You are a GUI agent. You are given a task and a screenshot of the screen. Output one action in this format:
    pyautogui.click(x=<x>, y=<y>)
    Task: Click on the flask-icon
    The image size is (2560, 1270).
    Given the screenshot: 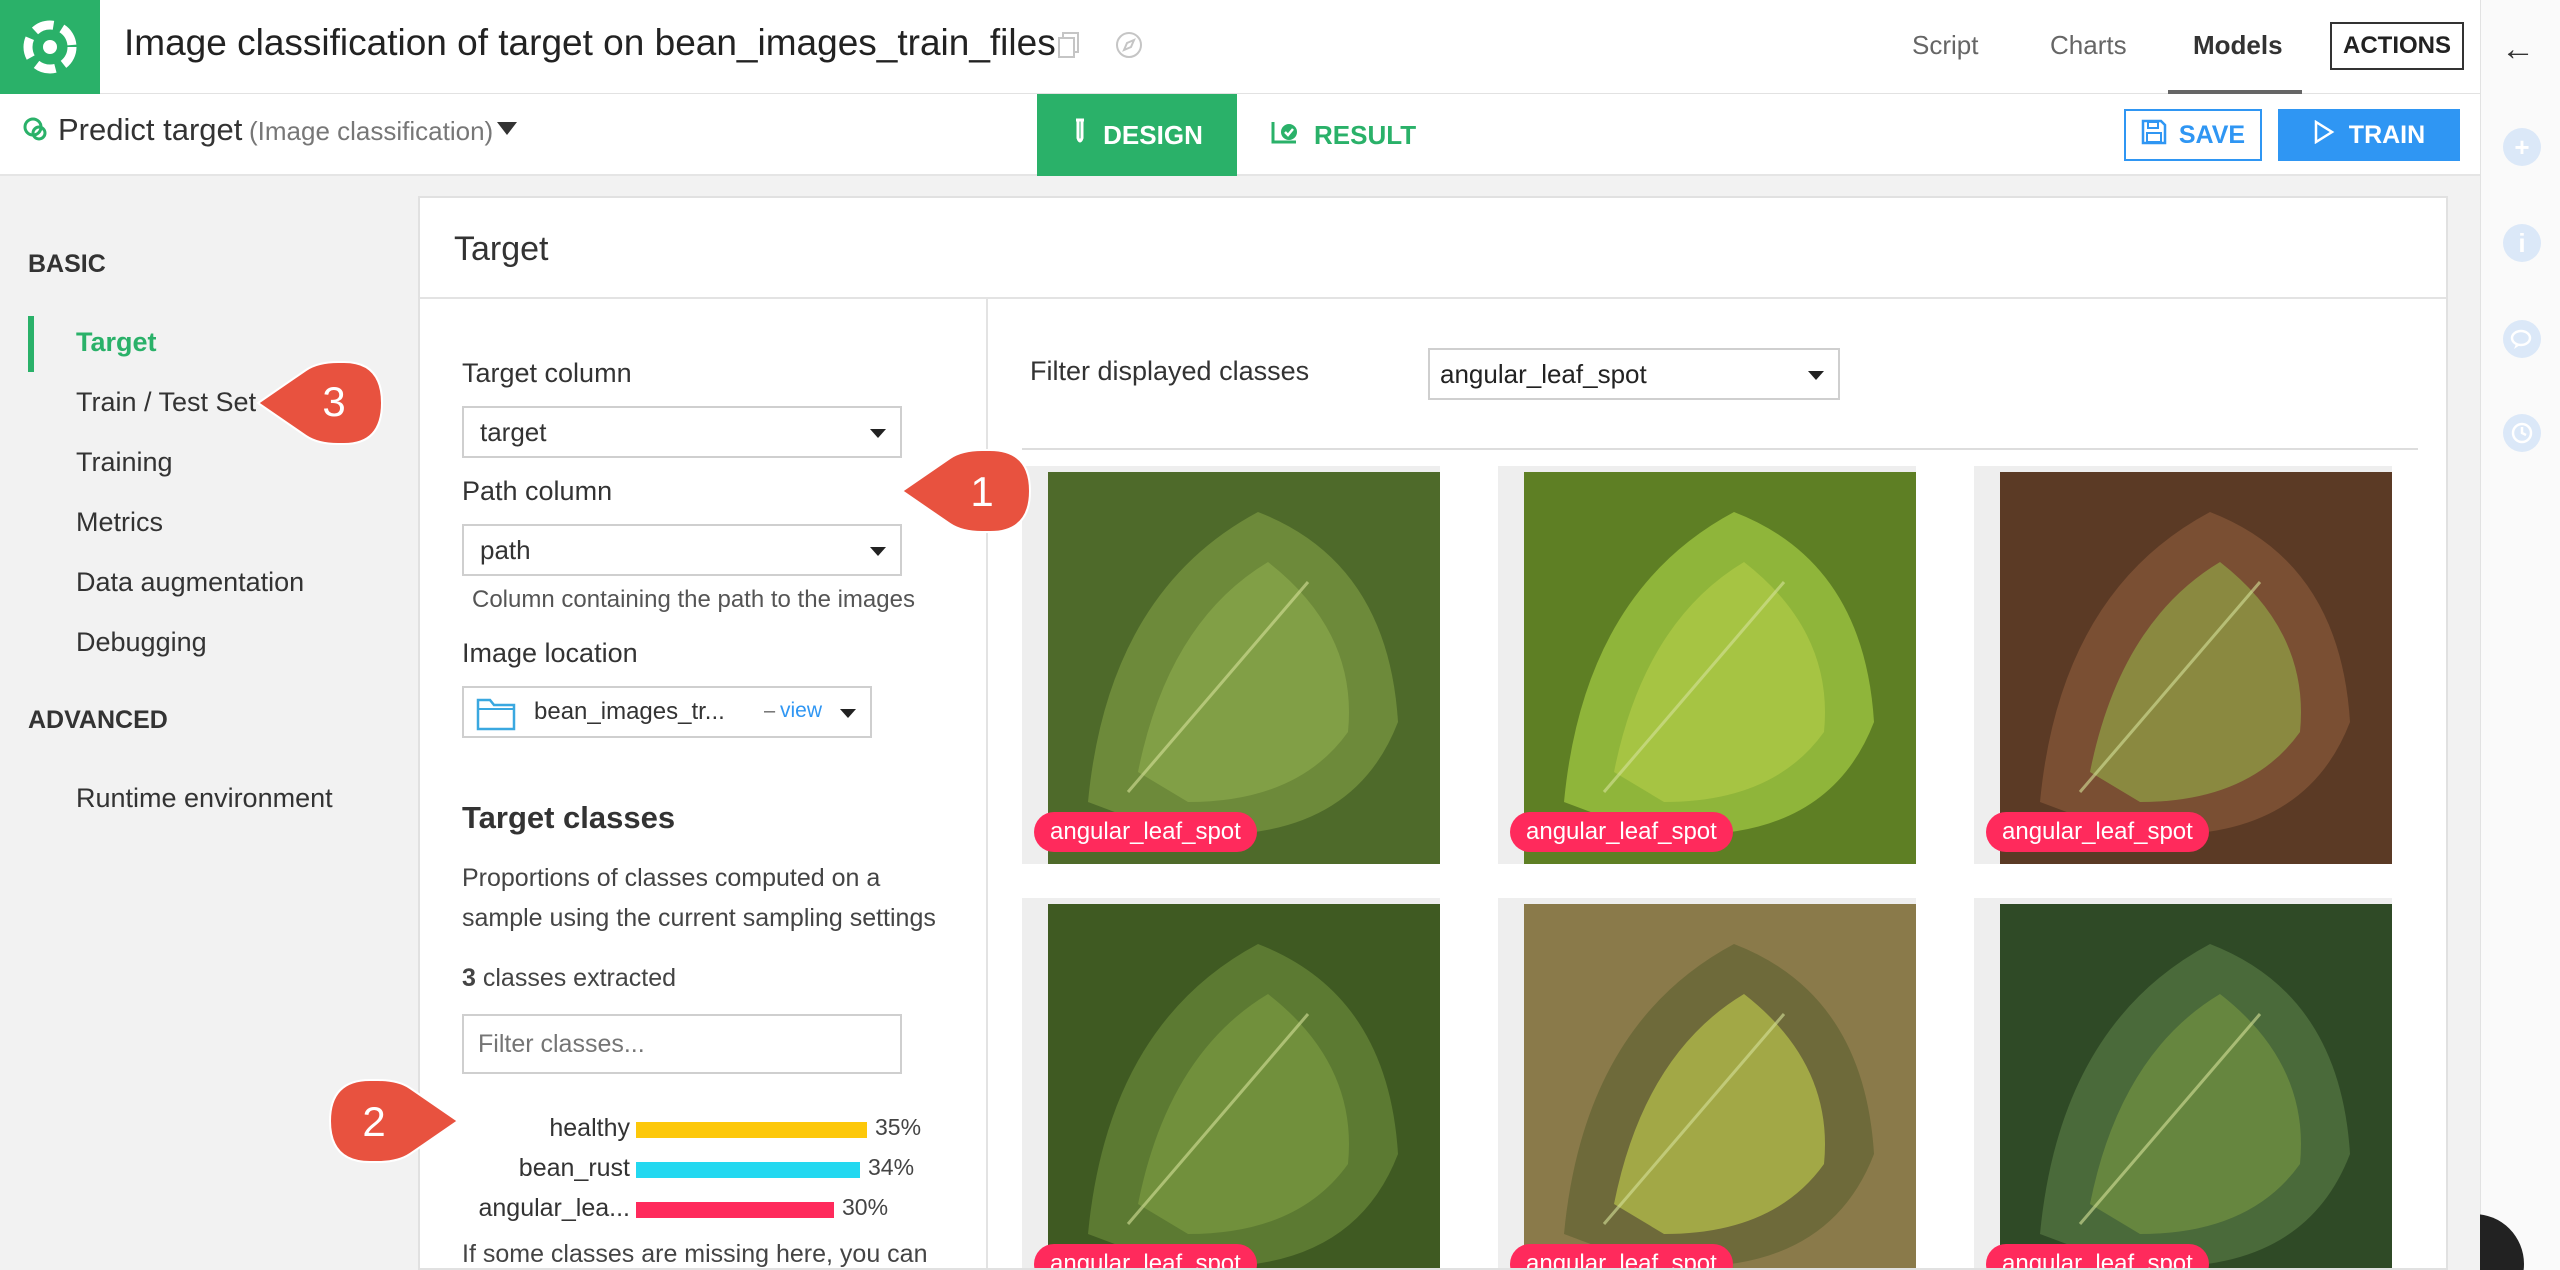 What is the action you would take?
    pyautogui.click(x=1080, y=135)
    